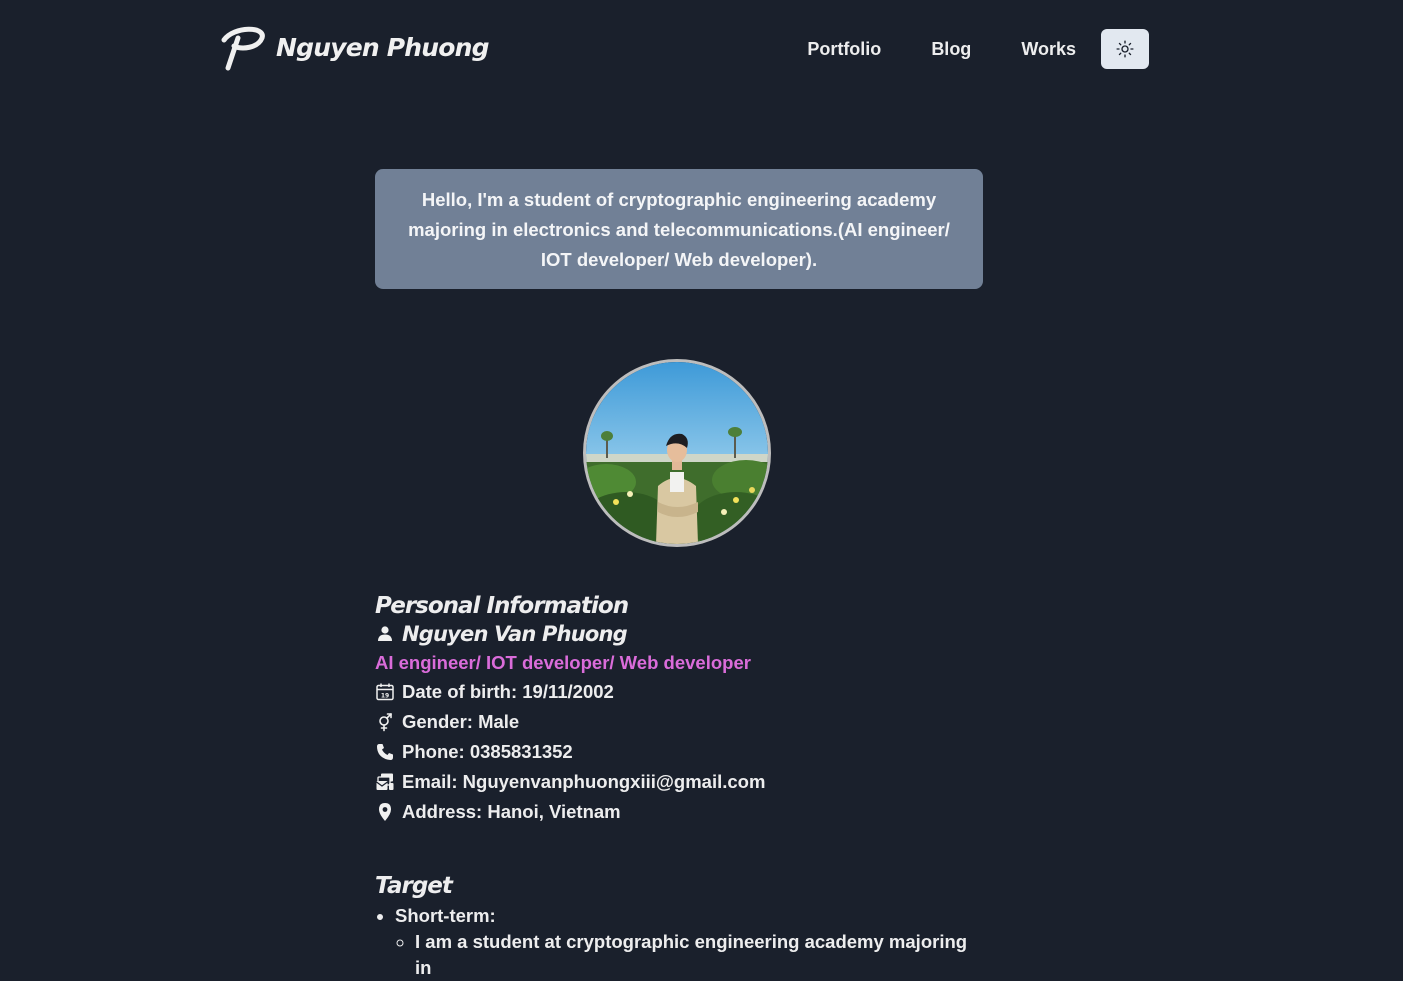  I want to click on gender-icon, so click(385, 722).